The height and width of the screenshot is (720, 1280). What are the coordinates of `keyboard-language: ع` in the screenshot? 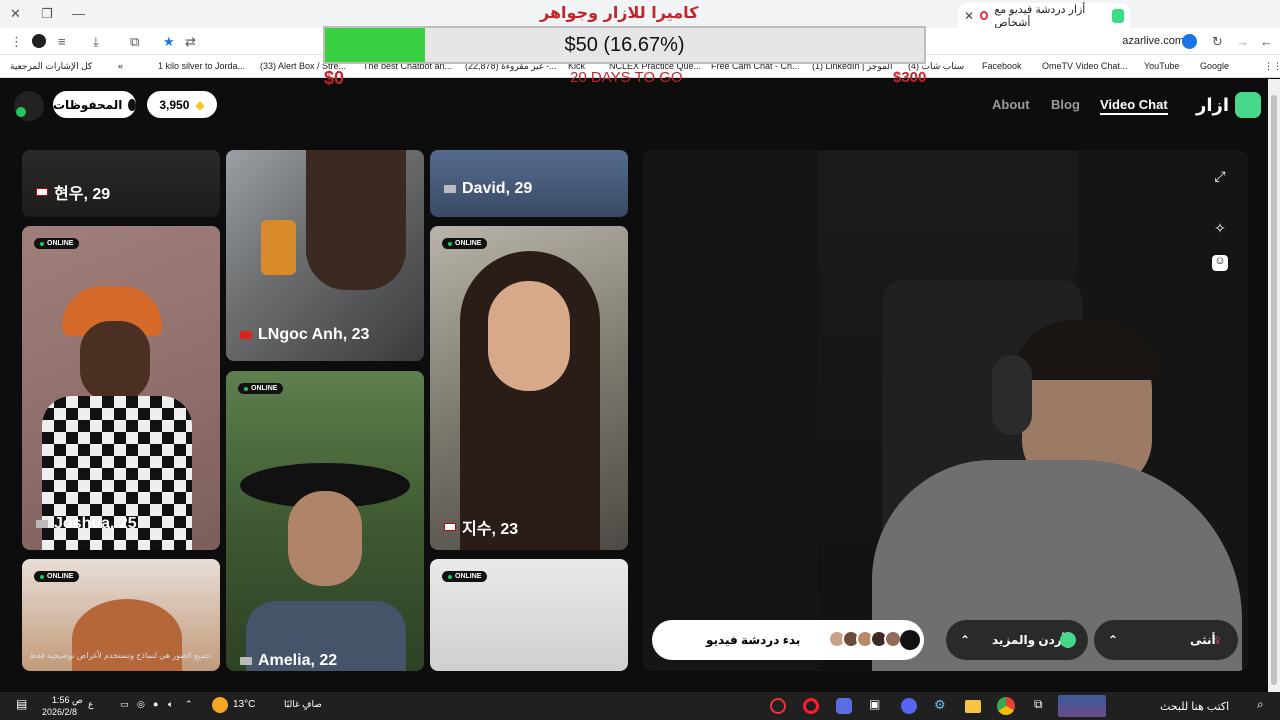 It's located at (90, 704).